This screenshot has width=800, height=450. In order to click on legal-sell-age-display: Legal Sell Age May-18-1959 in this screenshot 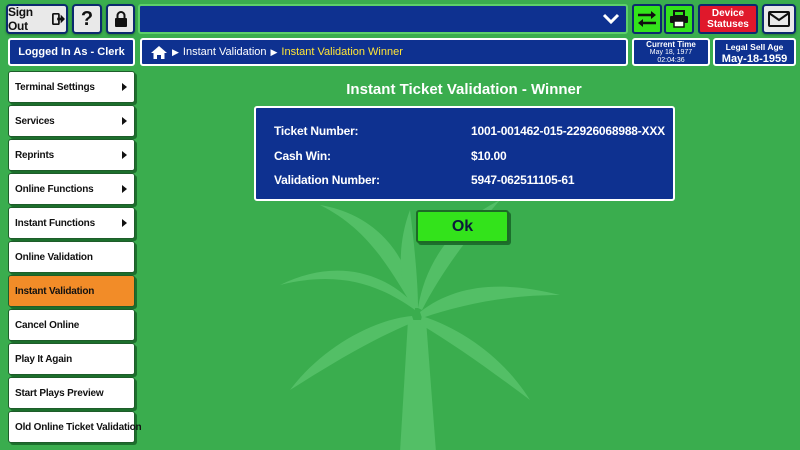, I will do `click(754, 52)`.